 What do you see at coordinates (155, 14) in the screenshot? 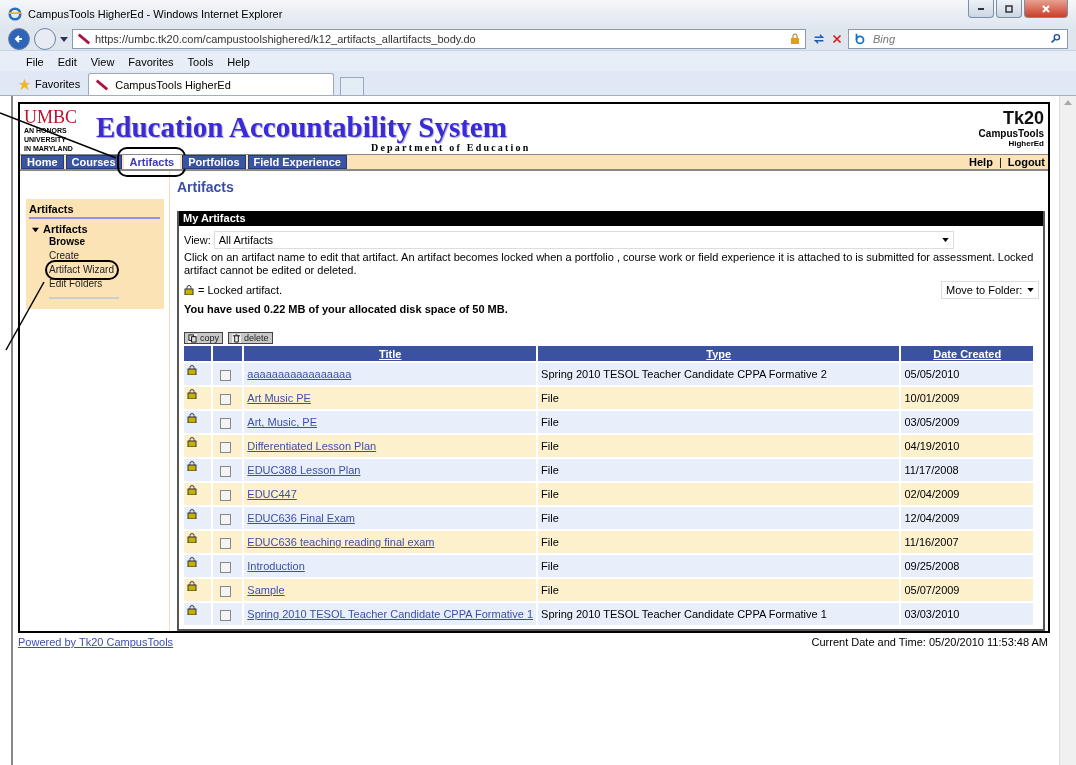
I see `window-title: CampusTools HigherEd - Windows Internet Explorer` at bounding box center [155, 14].